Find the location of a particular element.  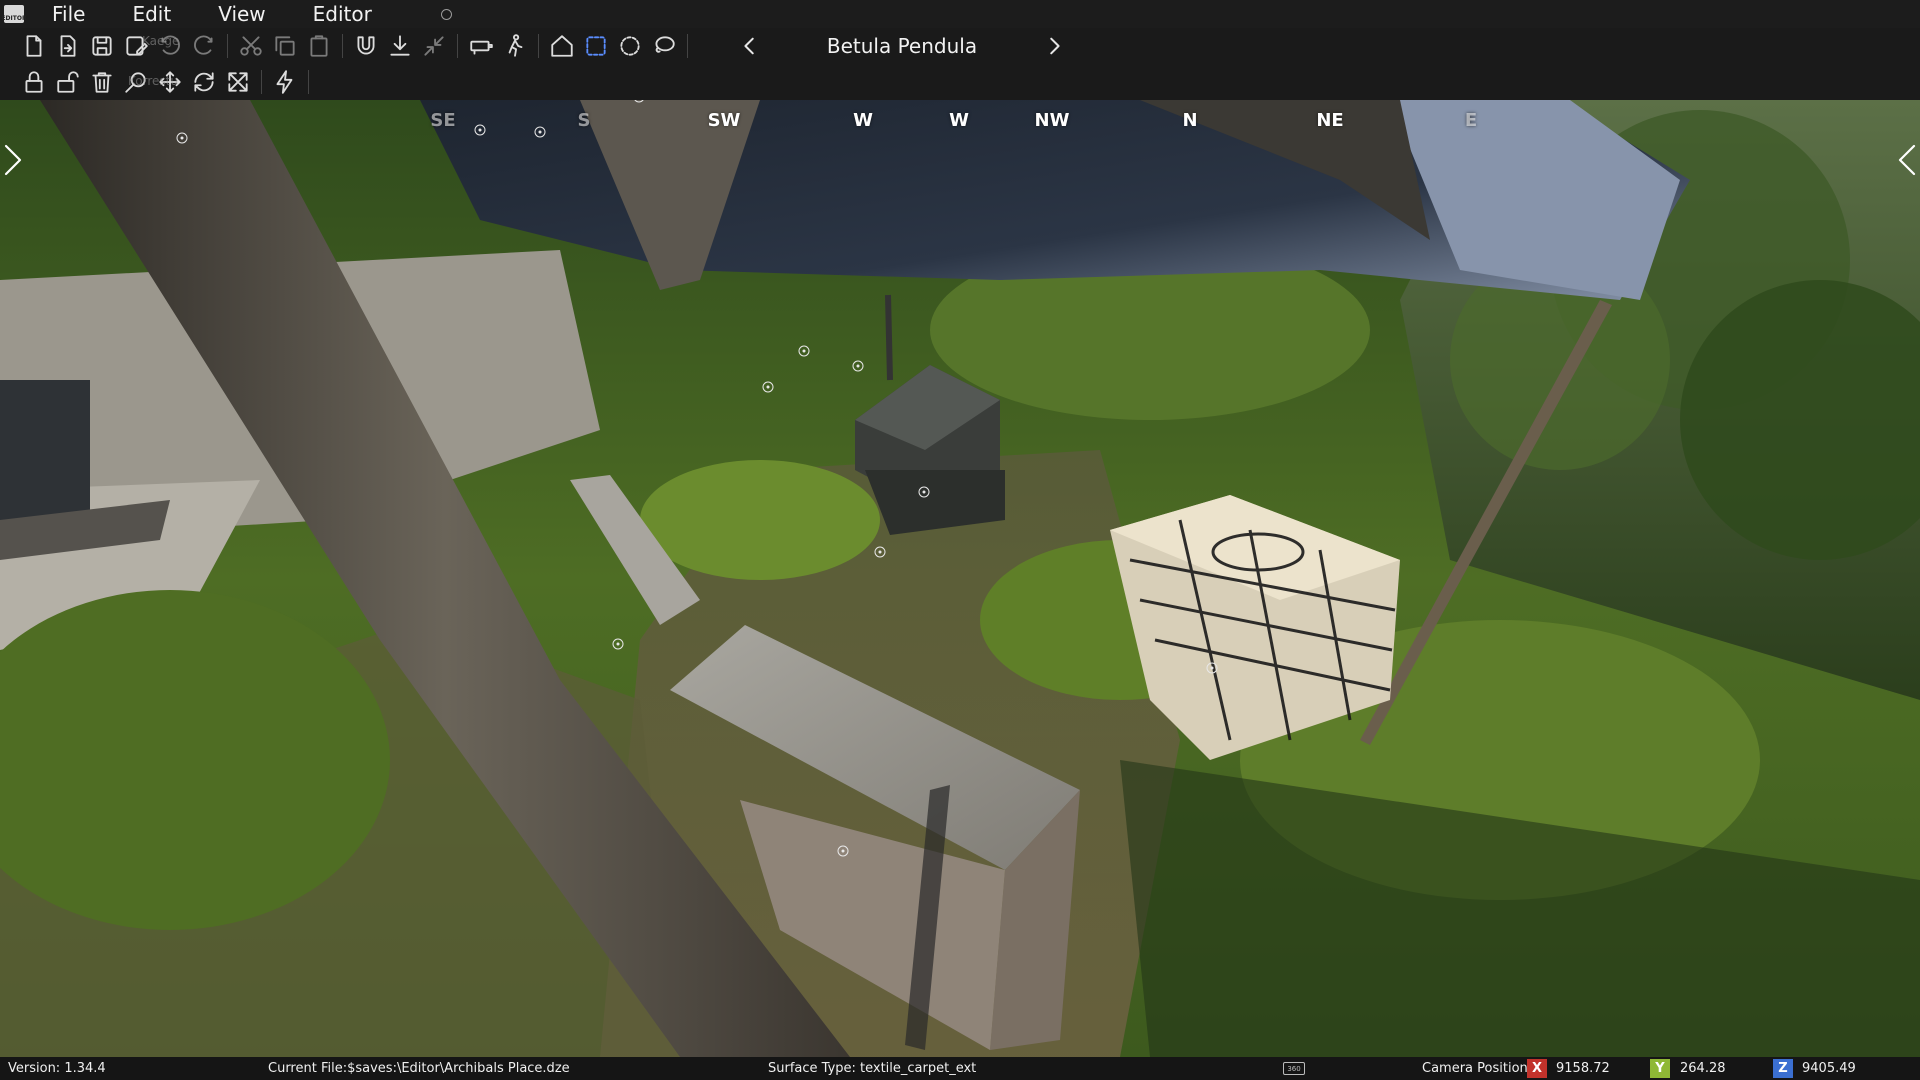

ghost-tooltip-text: Korrestu is located at coordinates (153, 81).